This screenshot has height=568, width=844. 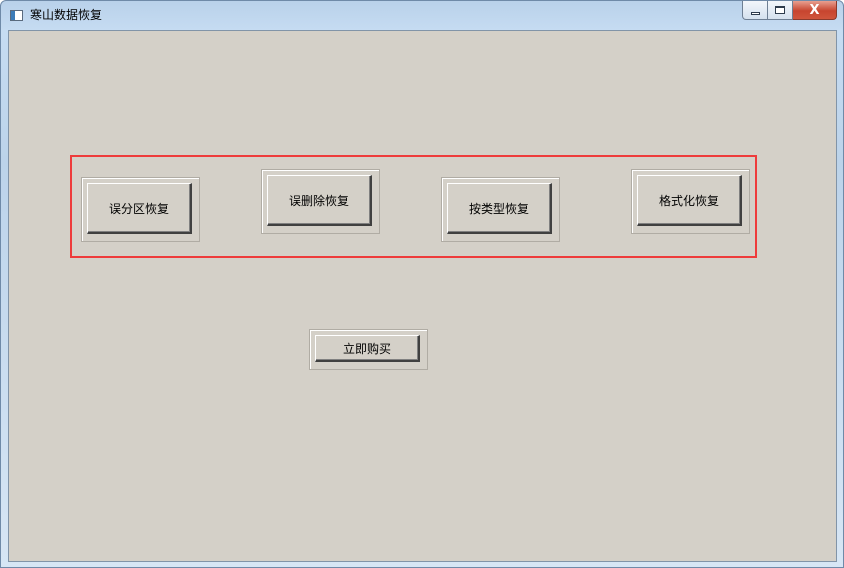 I want to click on app-window-icon, so click(x=16, y=15).